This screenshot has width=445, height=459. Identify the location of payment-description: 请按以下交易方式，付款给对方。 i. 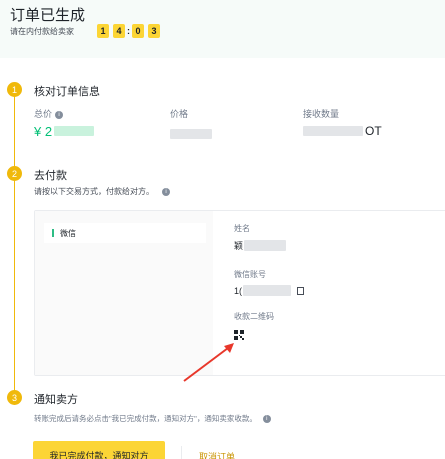
(102, 191).